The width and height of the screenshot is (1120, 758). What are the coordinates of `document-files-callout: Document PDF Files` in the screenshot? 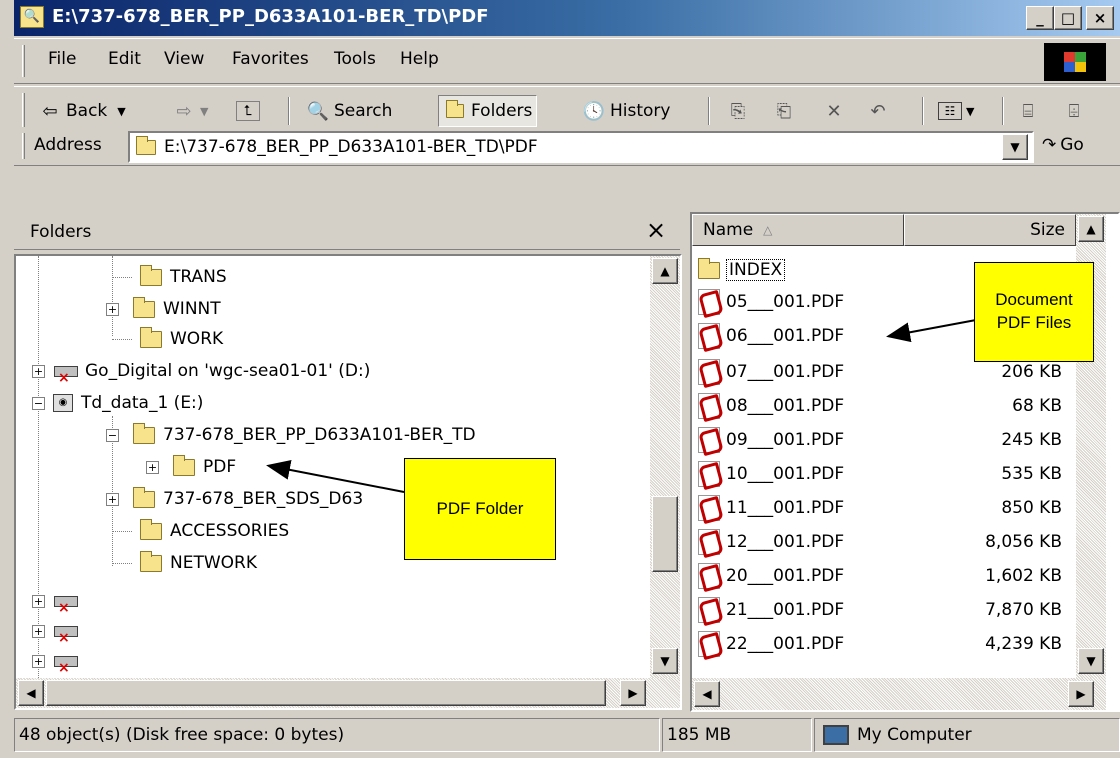 It's located at (1034, 312).